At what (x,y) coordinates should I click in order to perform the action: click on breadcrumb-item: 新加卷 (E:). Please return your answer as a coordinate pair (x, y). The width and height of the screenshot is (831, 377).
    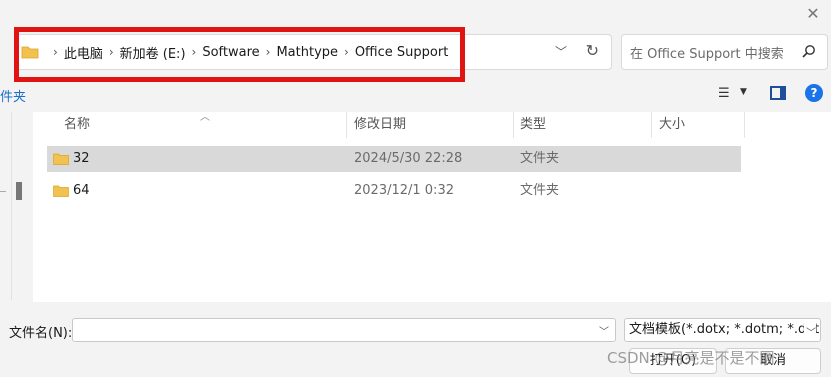
    Looking at the image, I should click on (153, 52).